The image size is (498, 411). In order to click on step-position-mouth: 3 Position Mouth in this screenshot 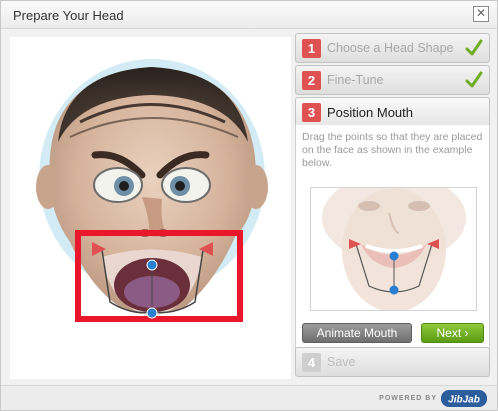, I will do `click(392, 112)`.